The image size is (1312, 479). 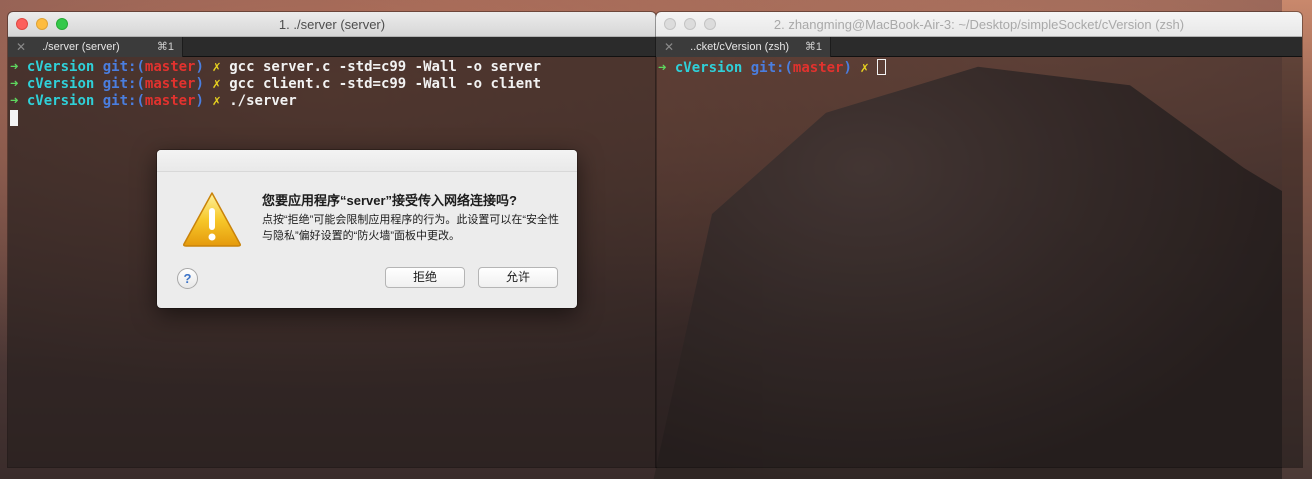 What do you see at coordinates (389, 200) in the screenshot?
I see `dialog-title: 您要应用程序“server”接受传入网络连接吗?` at bounding box center [389, 200].